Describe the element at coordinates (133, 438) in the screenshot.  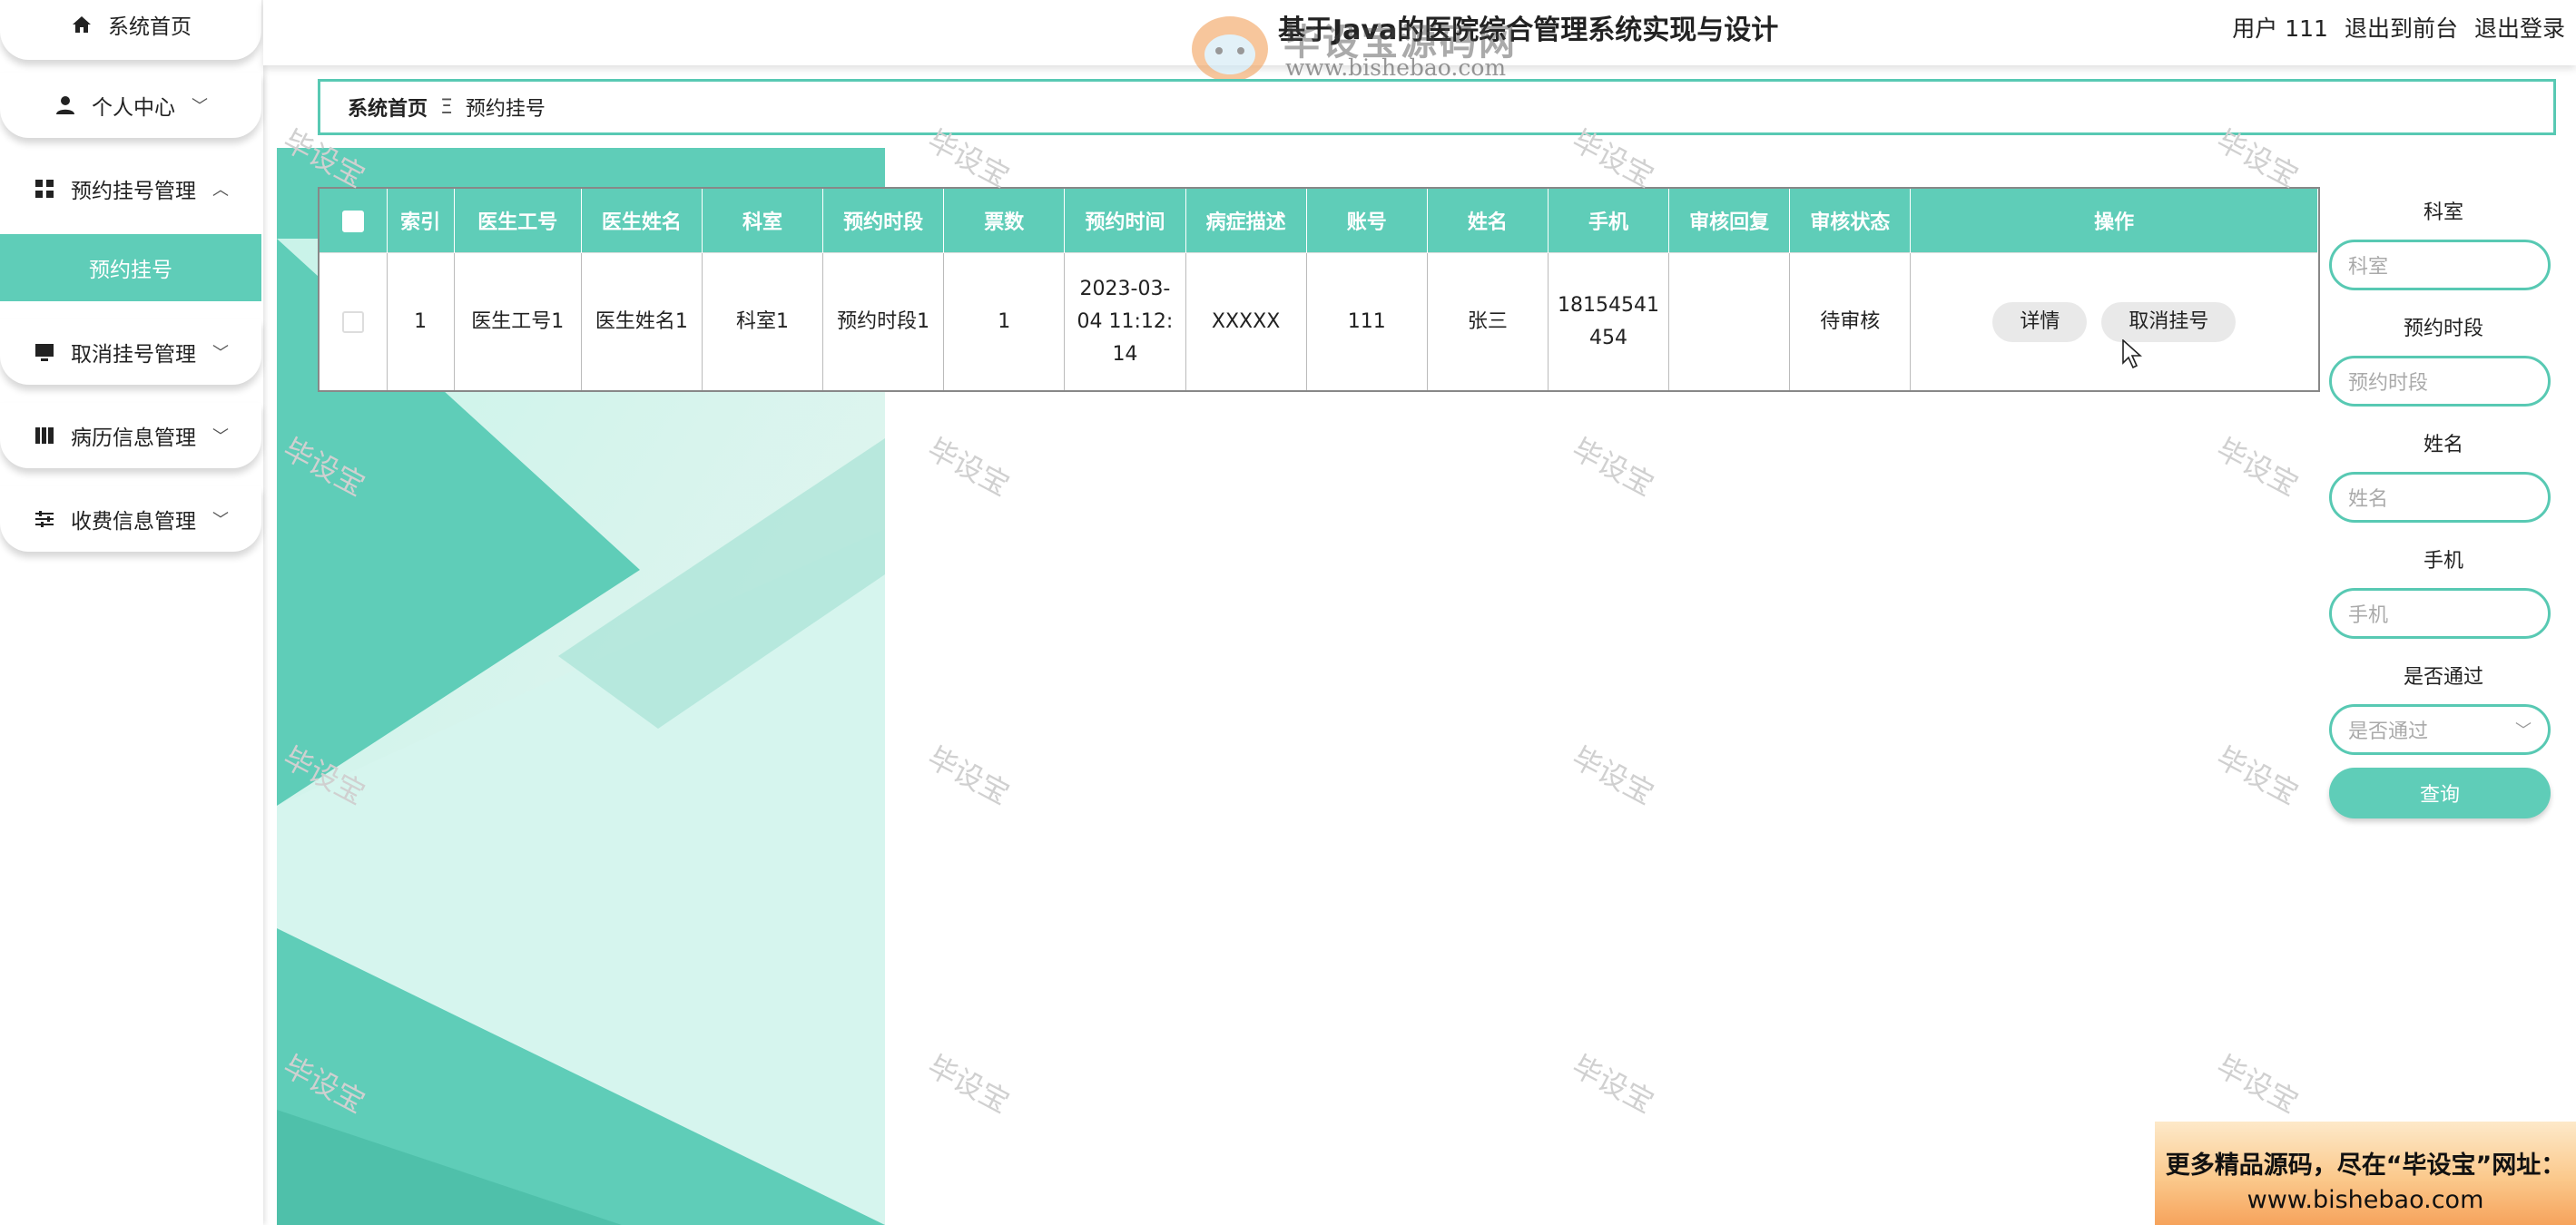
I see `sidebar-item-label: 病历信息管理` at that location.